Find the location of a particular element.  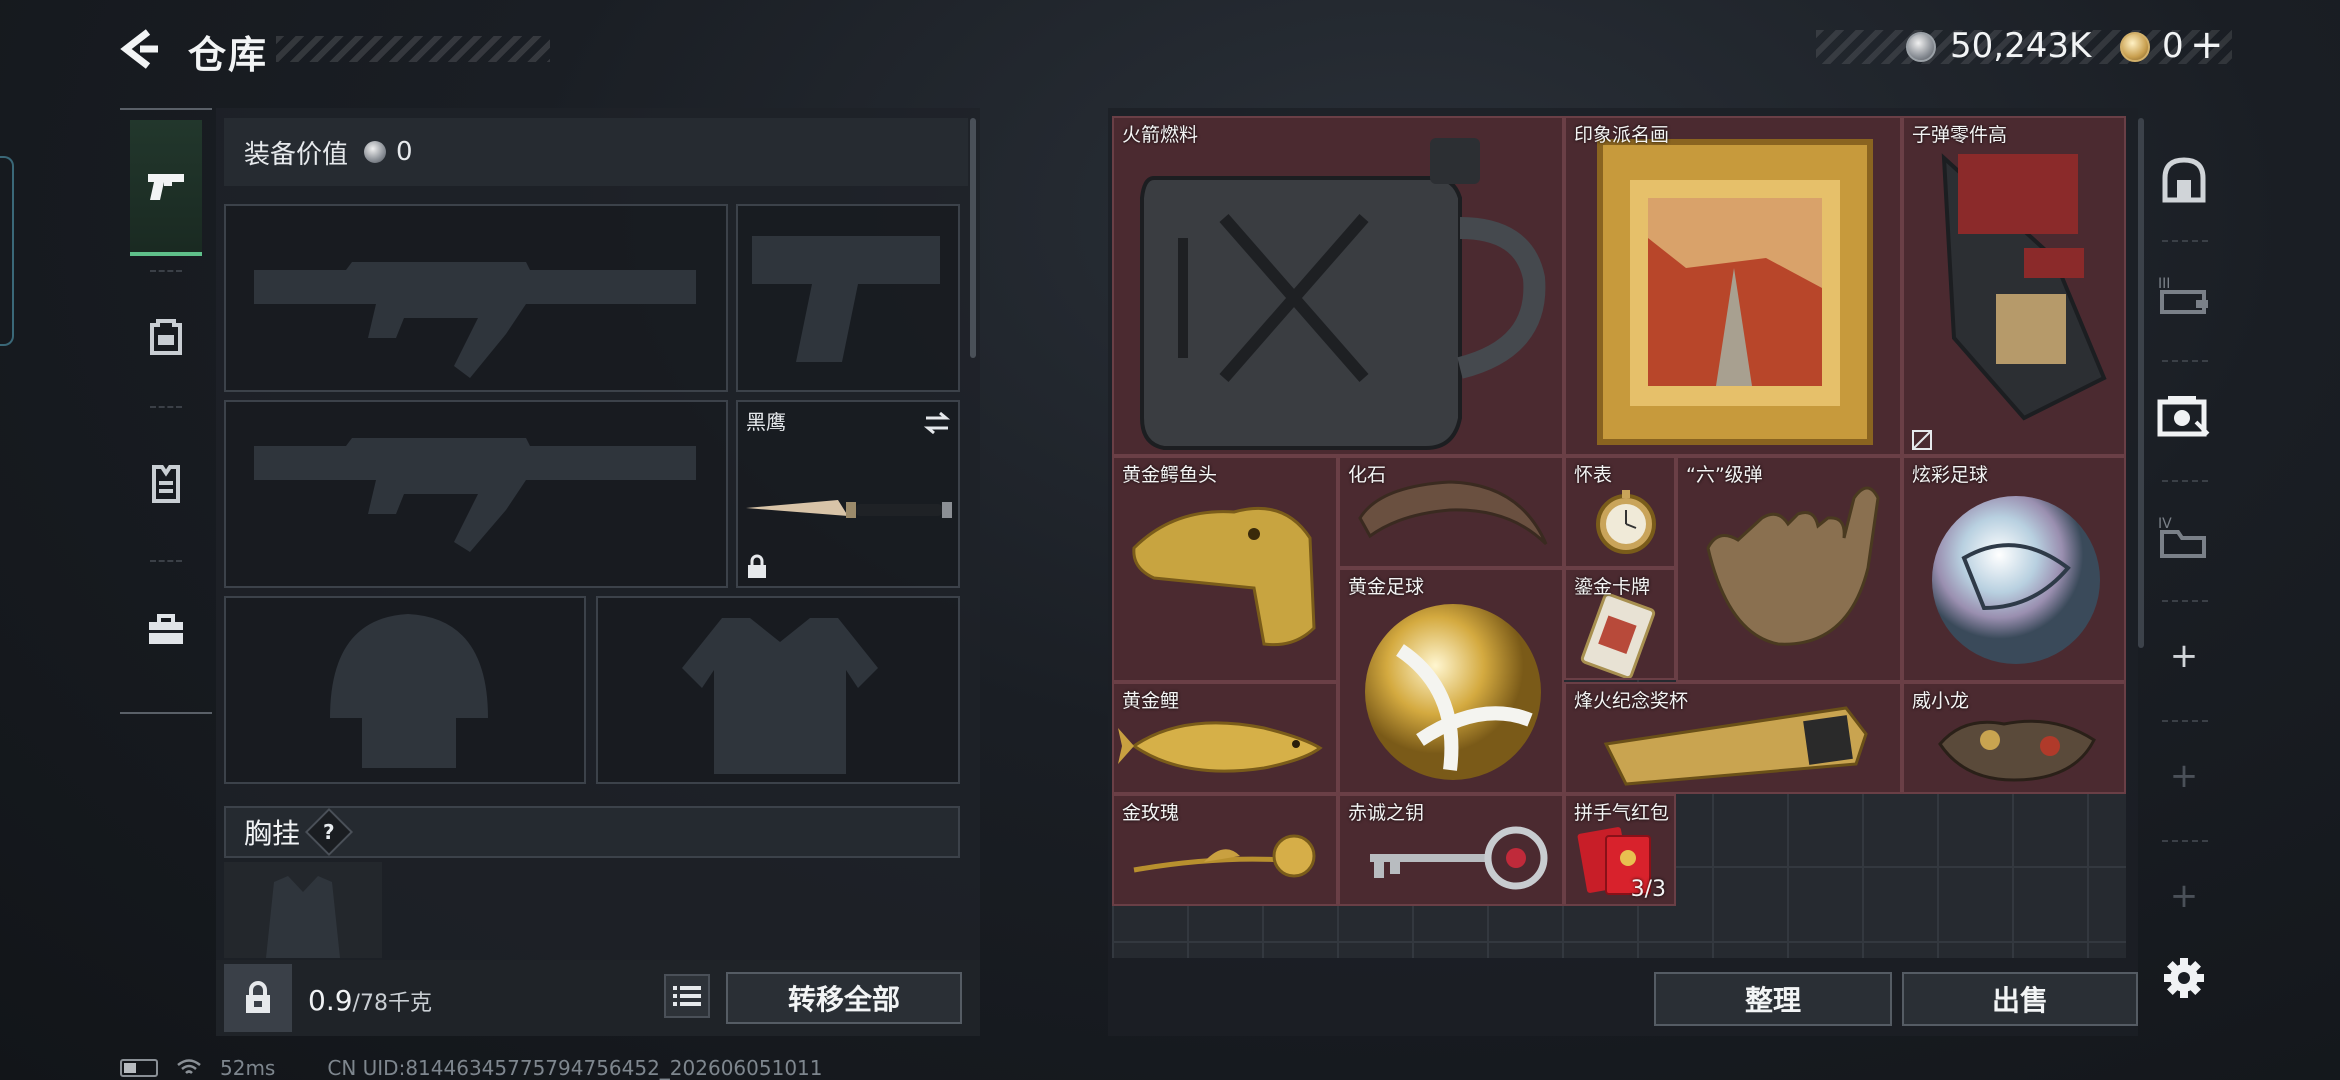

edge-drawer-handle is located at coordinates (7, 251).